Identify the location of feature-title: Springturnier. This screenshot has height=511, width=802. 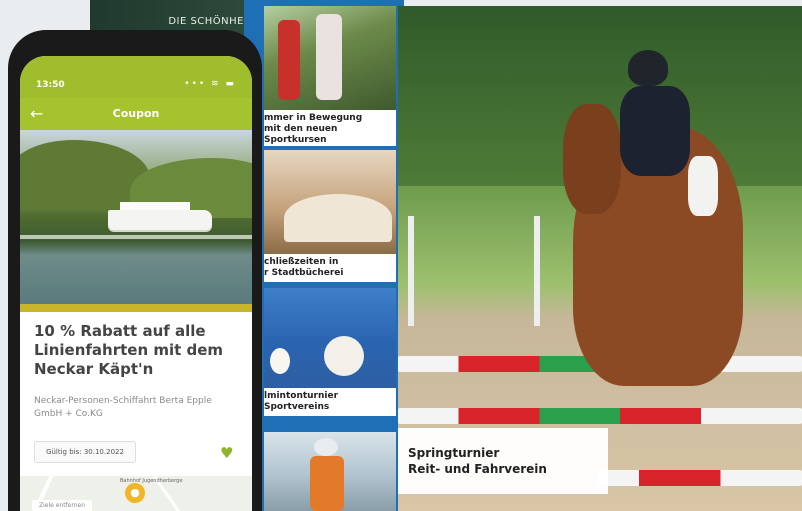
(454, 453).